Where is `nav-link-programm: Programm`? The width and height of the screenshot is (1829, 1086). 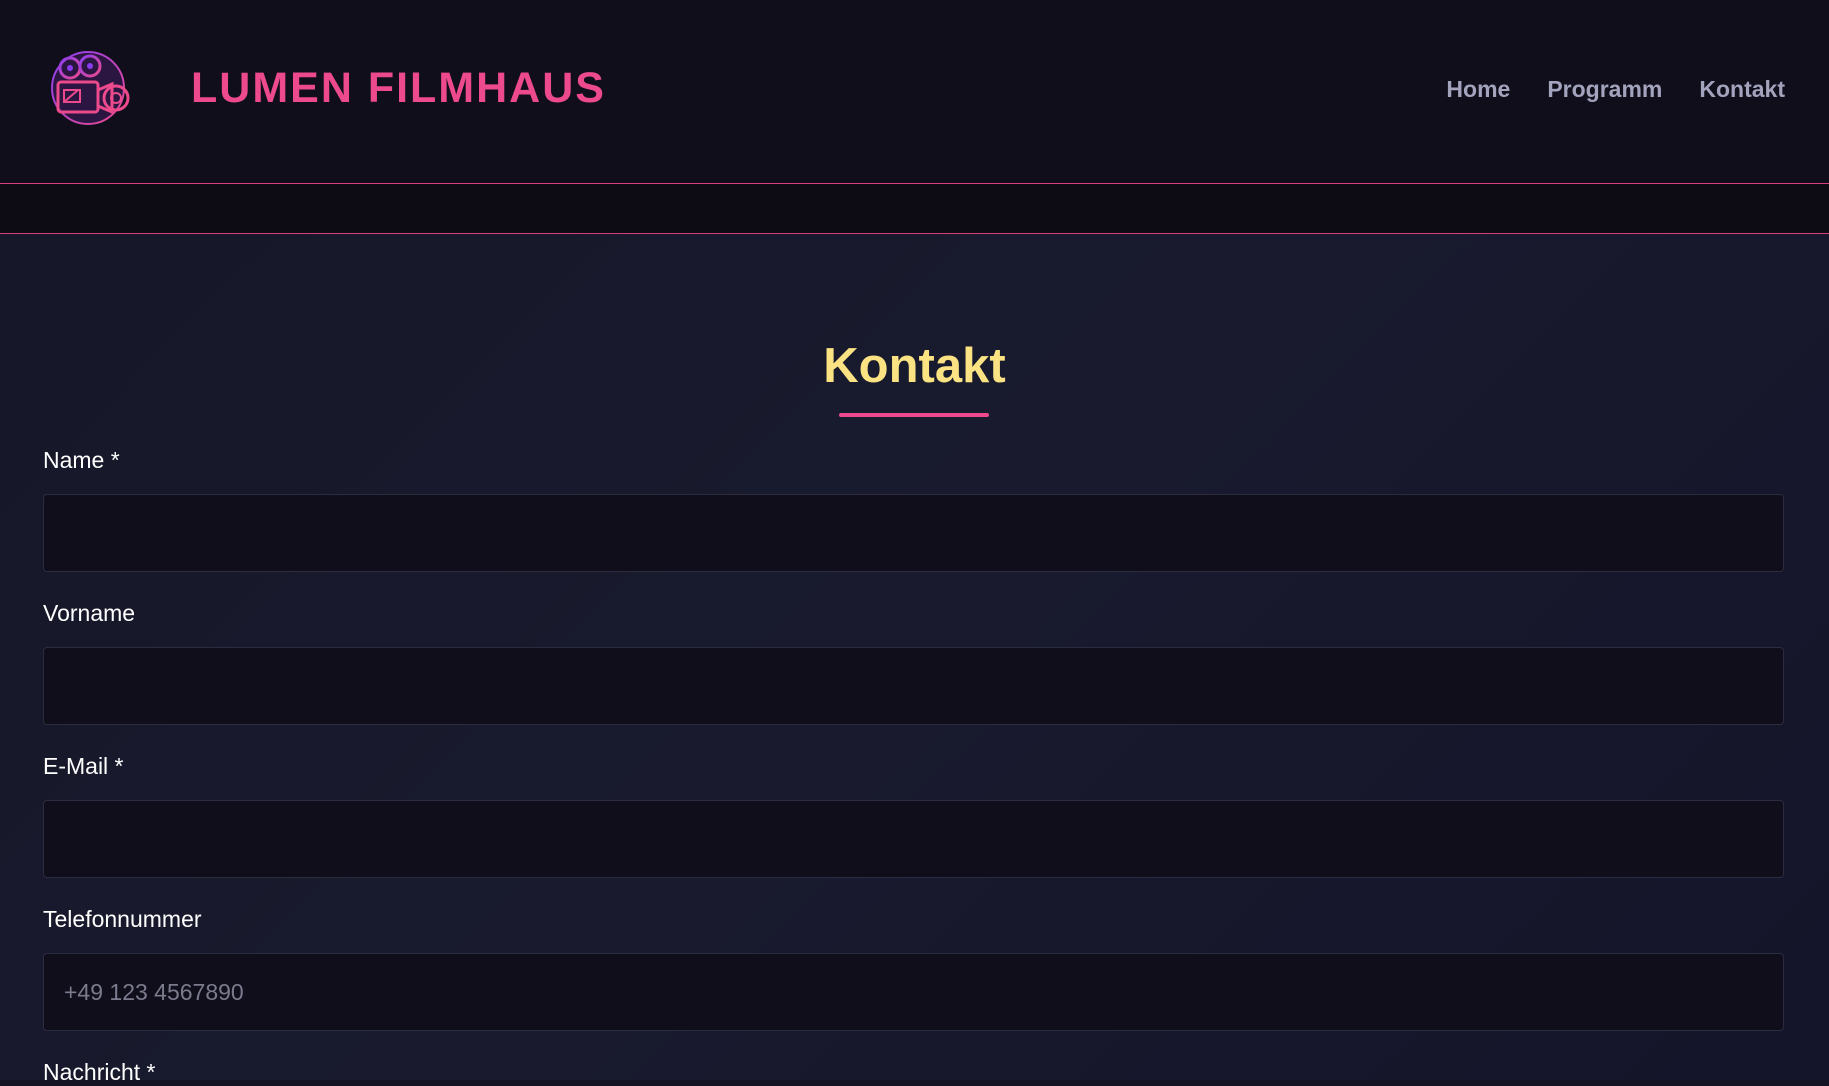
nav-link-programm: Programm is located at coordinates (1604, 89).